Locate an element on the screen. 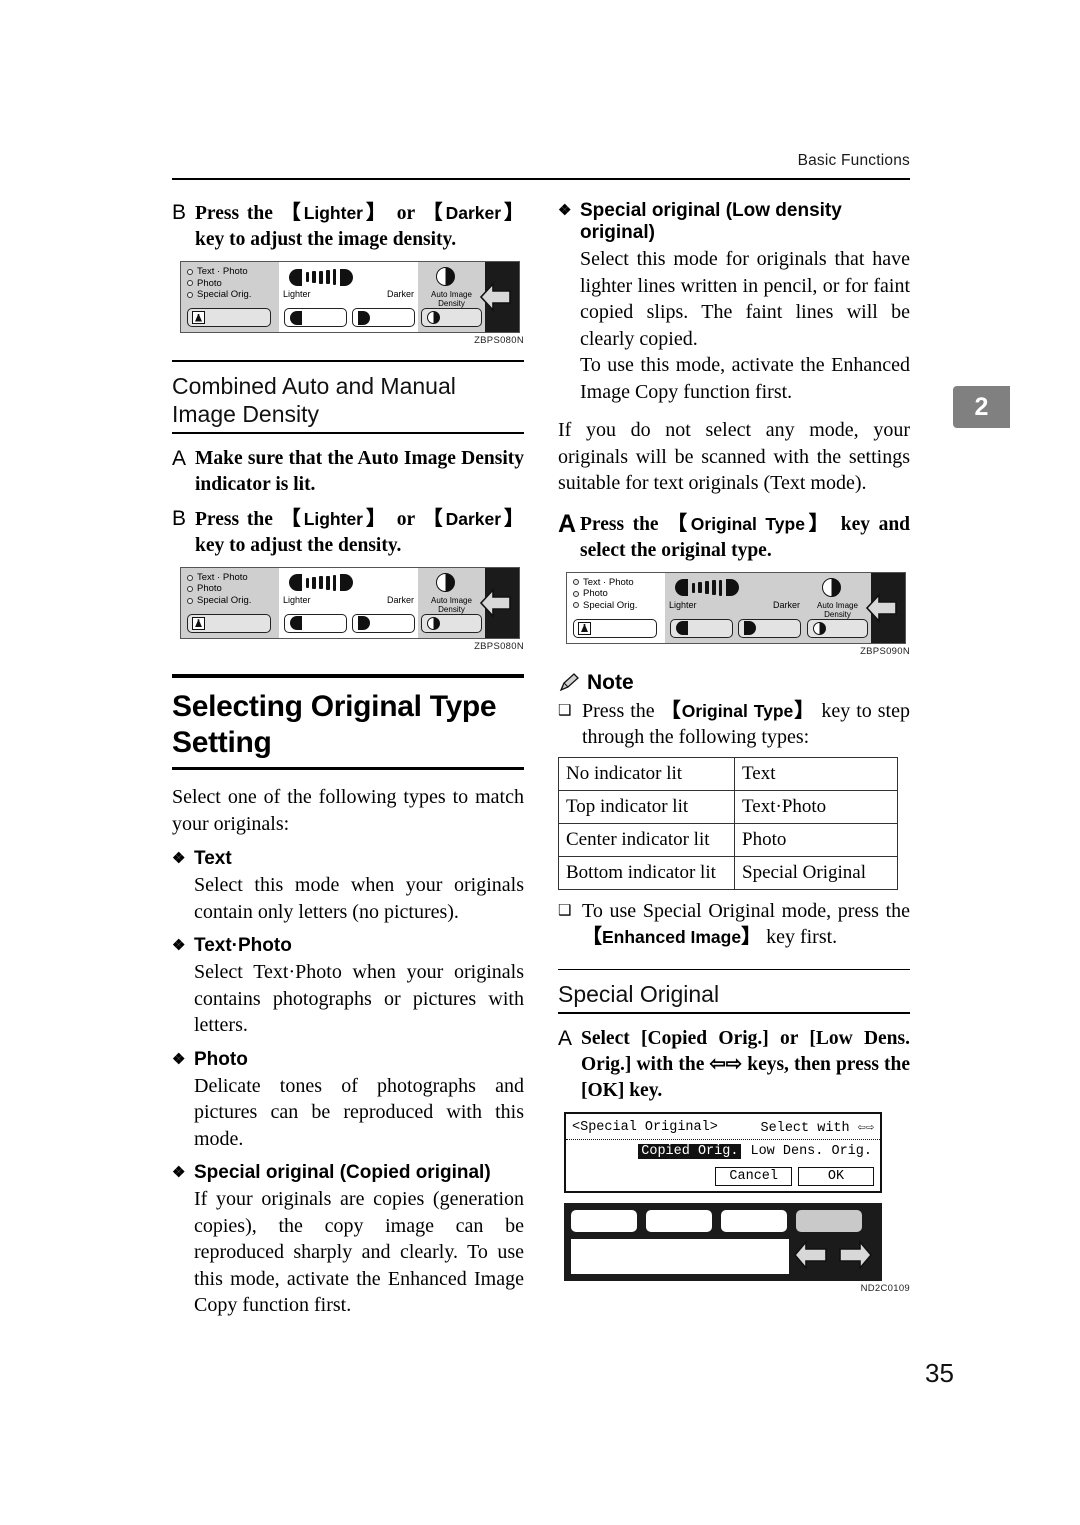  label-auto-image-density: Auto Image Density is located at coordinates (451, 604).